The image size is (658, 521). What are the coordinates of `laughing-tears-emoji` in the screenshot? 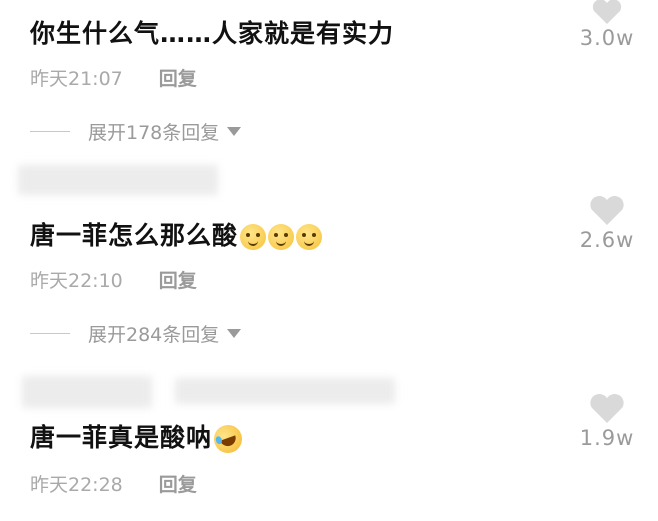 It's located at (228, 439).